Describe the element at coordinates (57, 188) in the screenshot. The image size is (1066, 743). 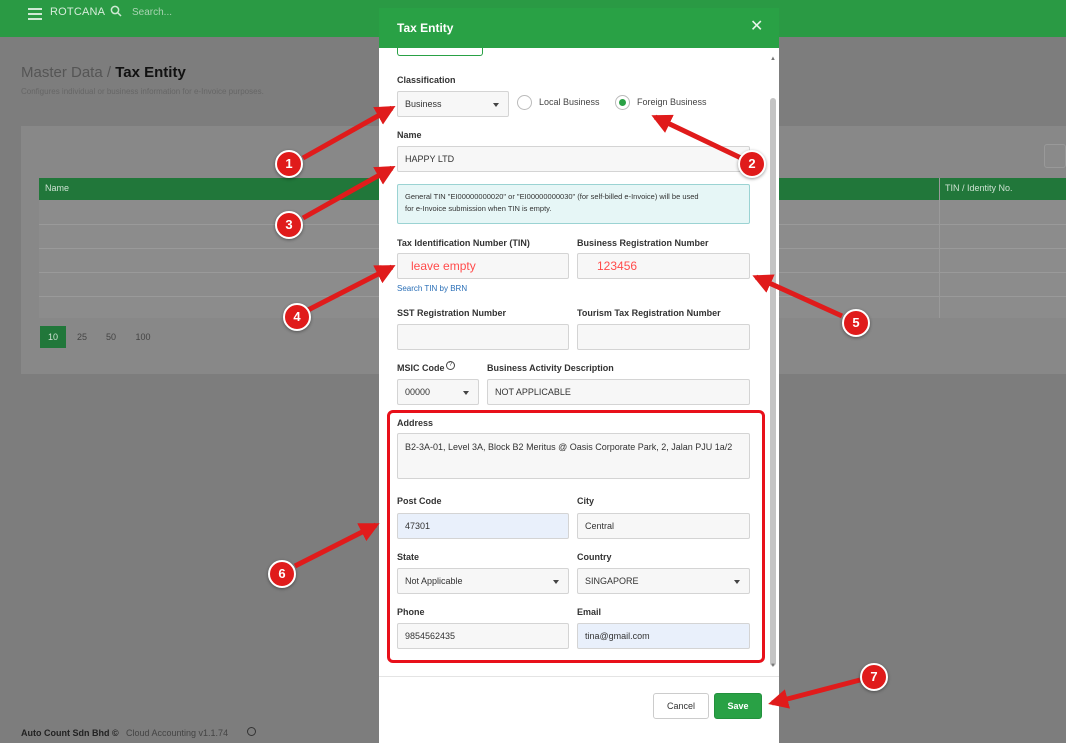
I see `column-header-name: Name` at that location.